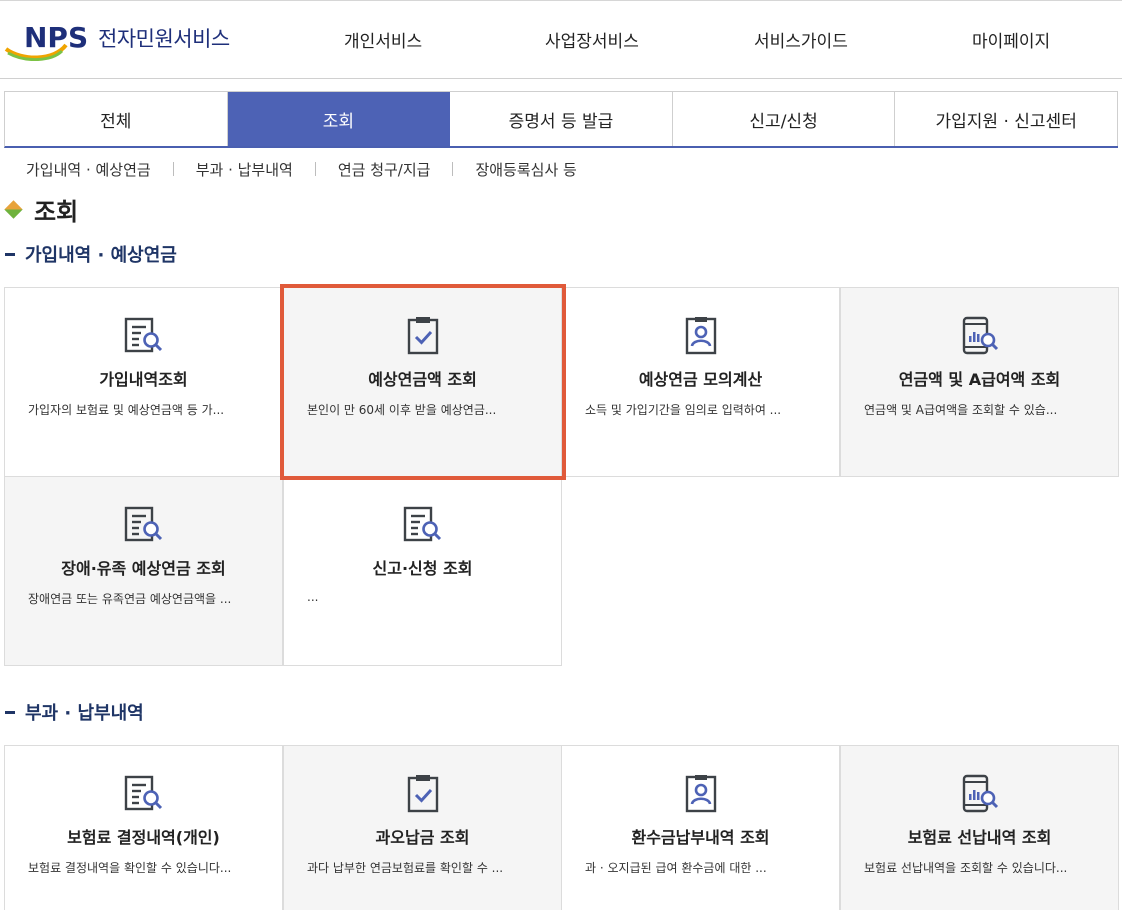  What do you see at coordinates (801, 39) in the screenshot?
I see `gnb-service-guide: 서비스가이드` at bounding box center [801, 39].